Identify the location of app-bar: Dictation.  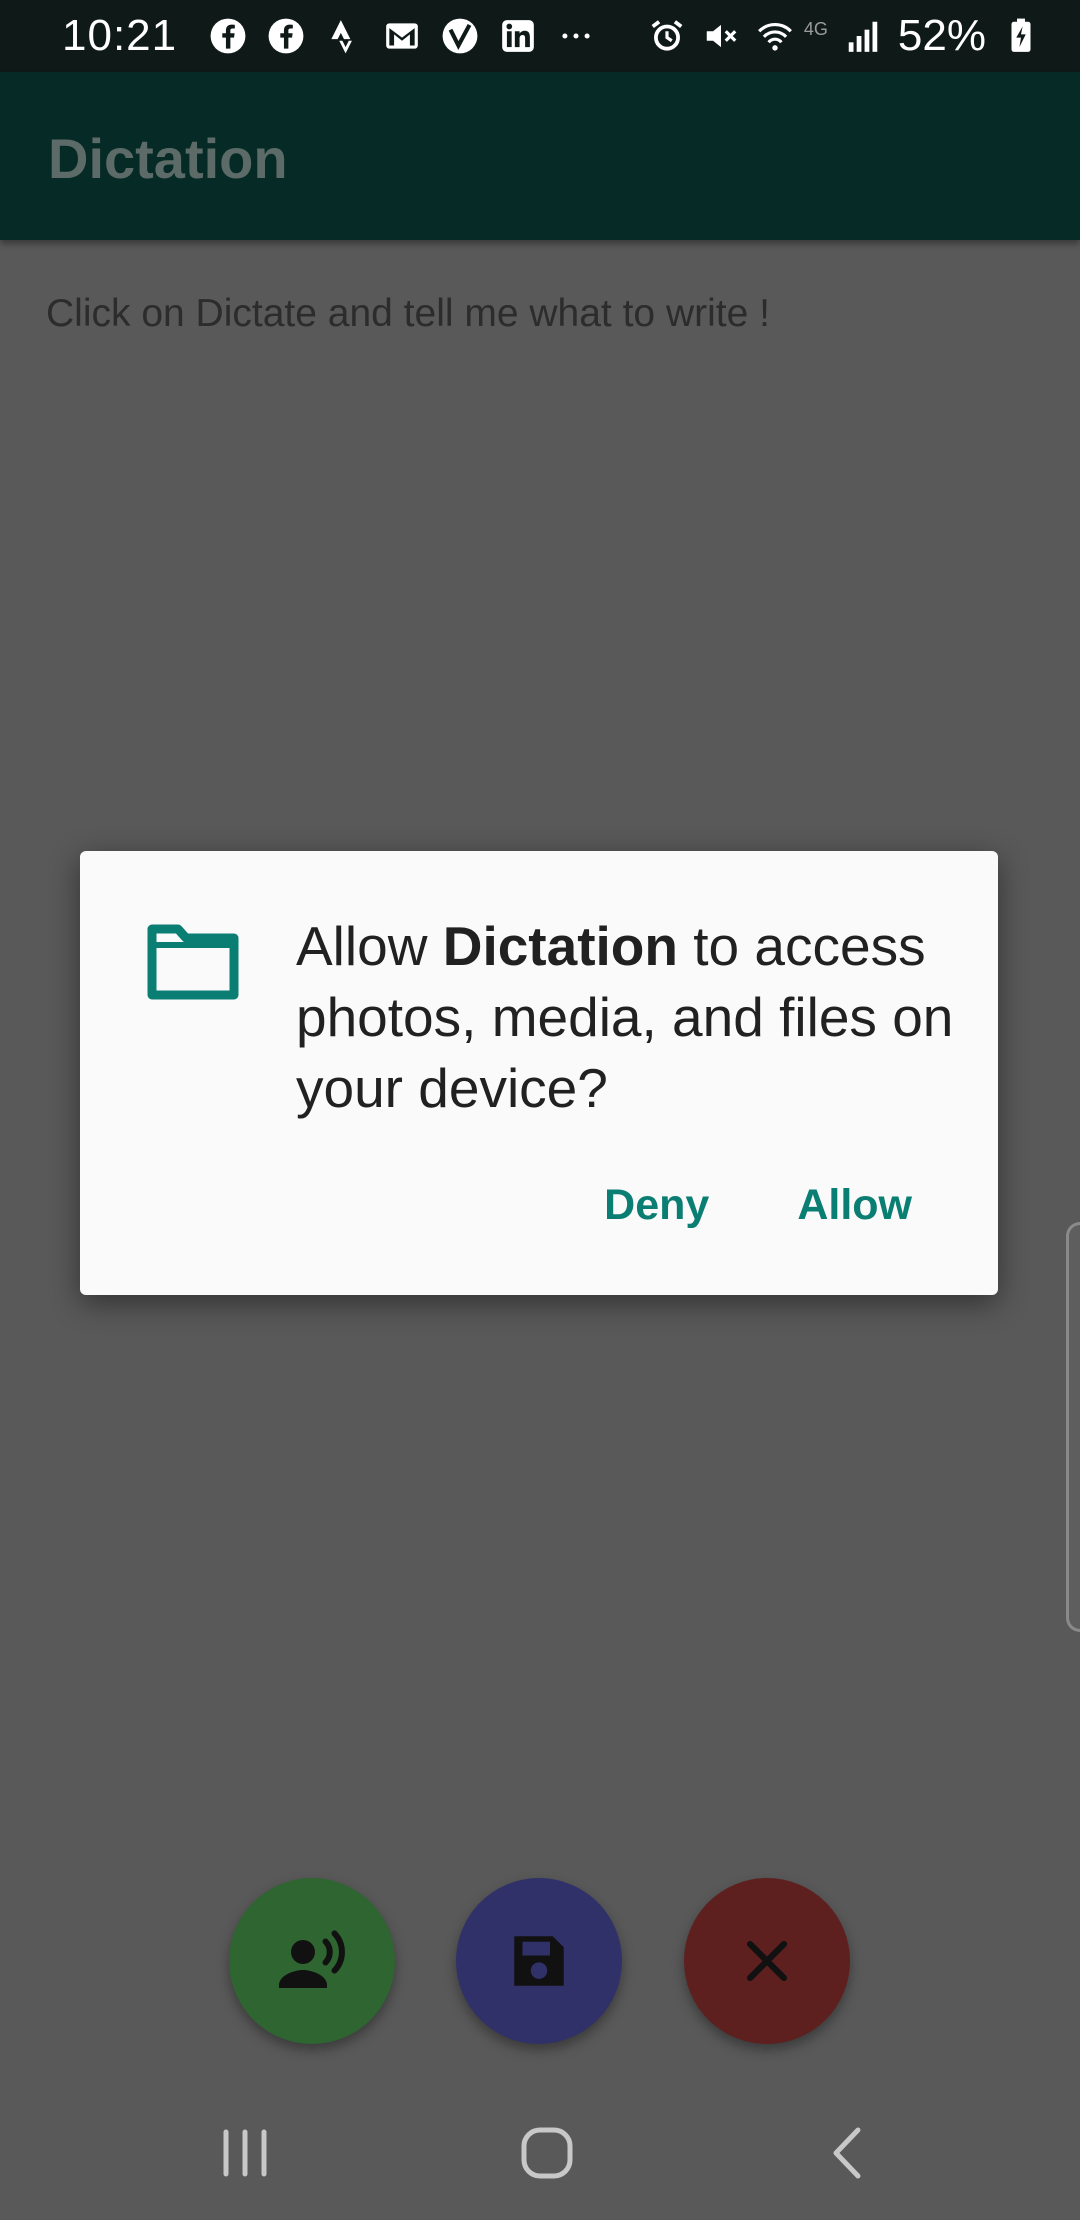
(540, 156).